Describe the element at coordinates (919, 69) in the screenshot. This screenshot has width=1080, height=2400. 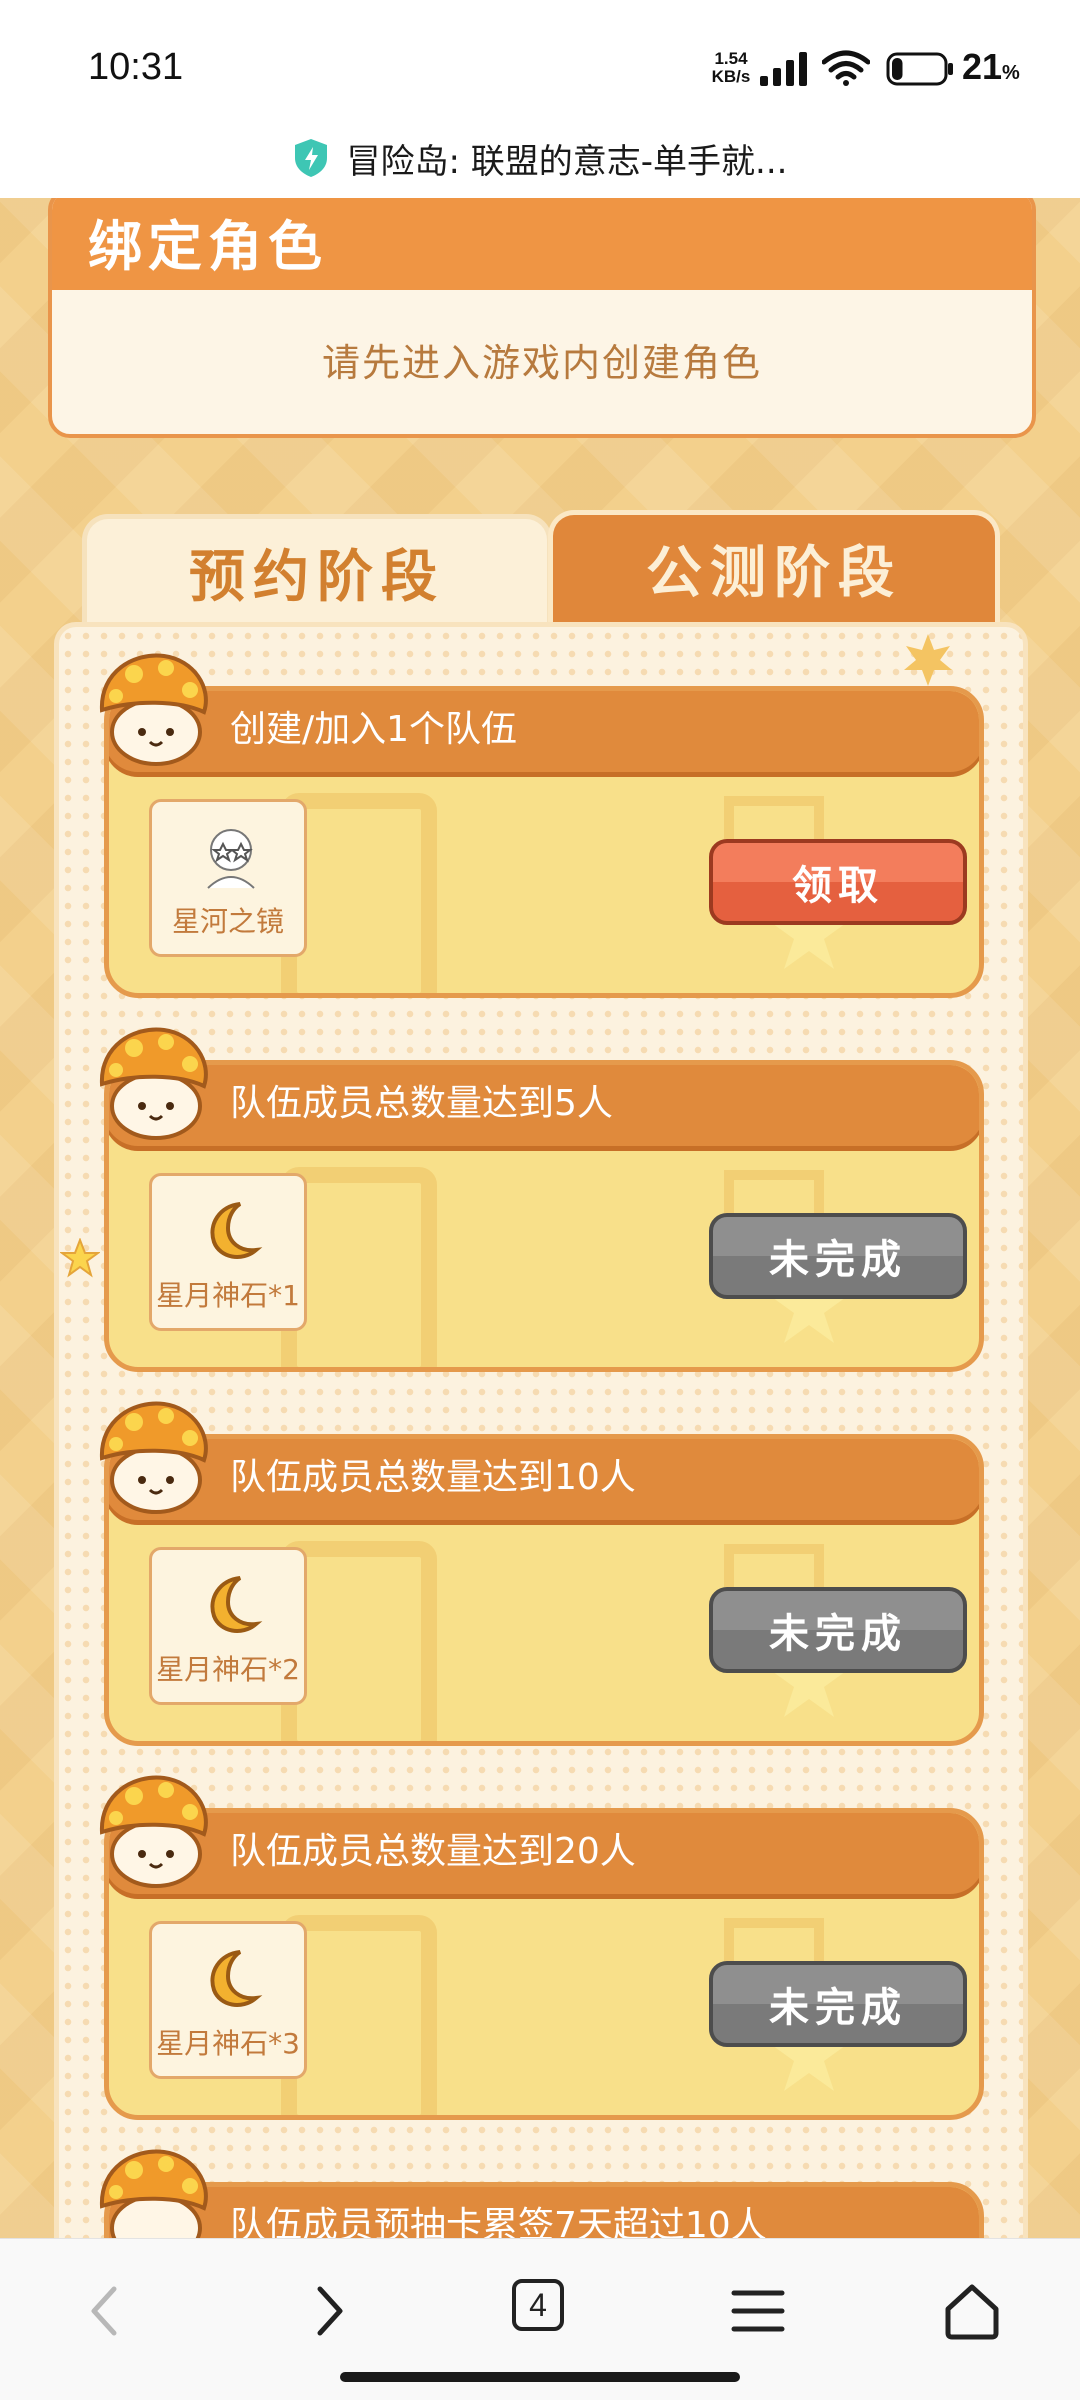
I see `battery-icon` at that location.